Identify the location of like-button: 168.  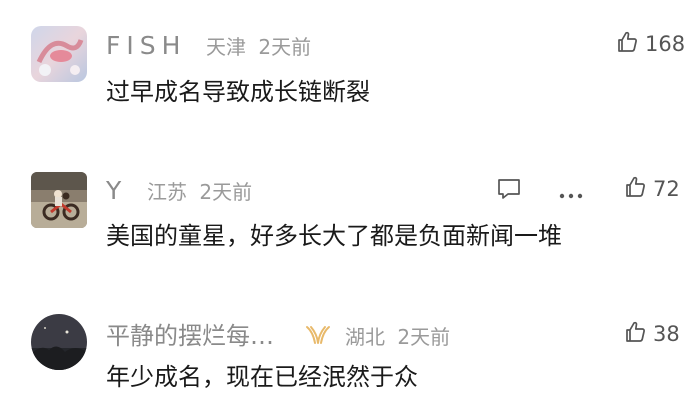
(650, 44).